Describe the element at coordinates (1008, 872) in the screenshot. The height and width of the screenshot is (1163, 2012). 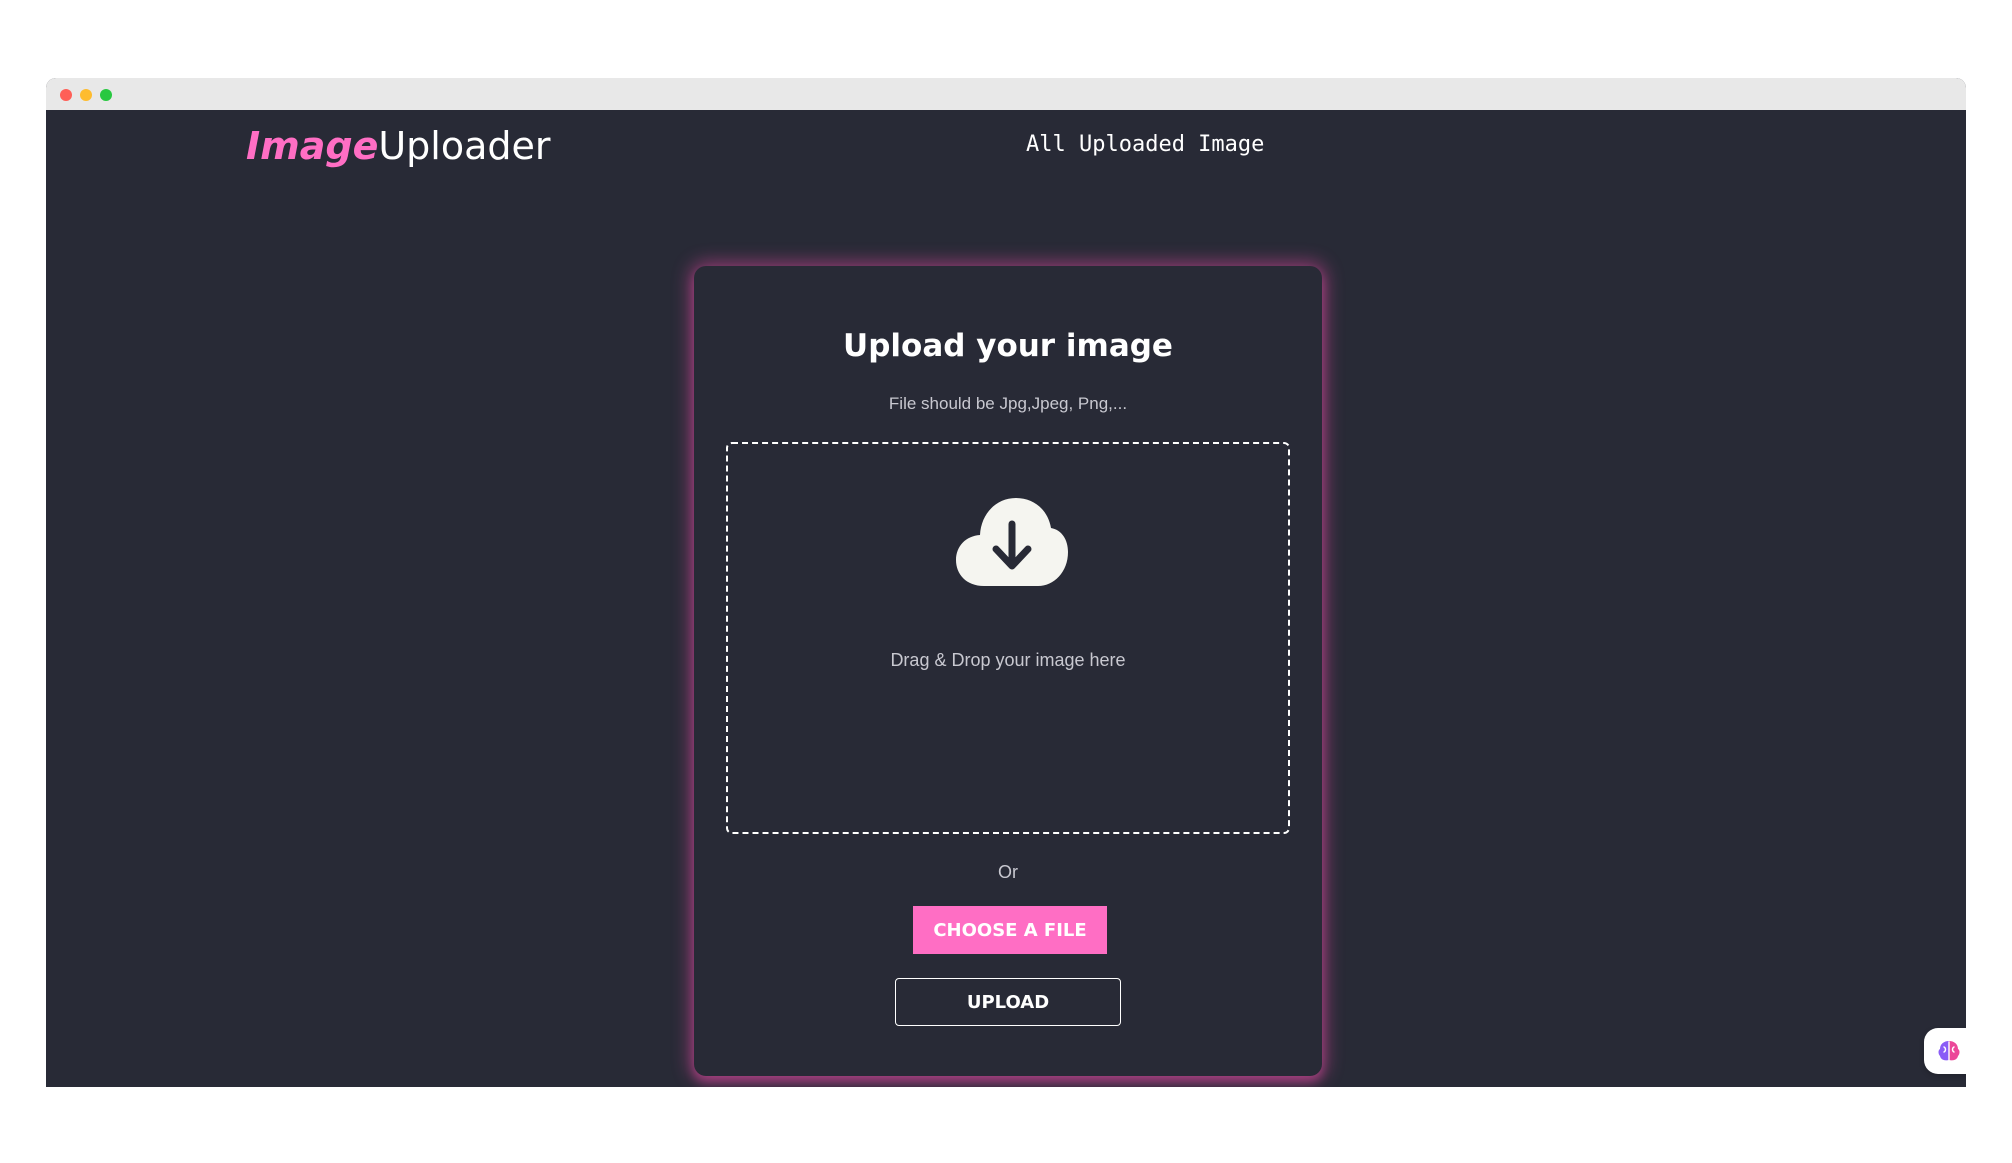
I see `or-separator: Or` at that location.